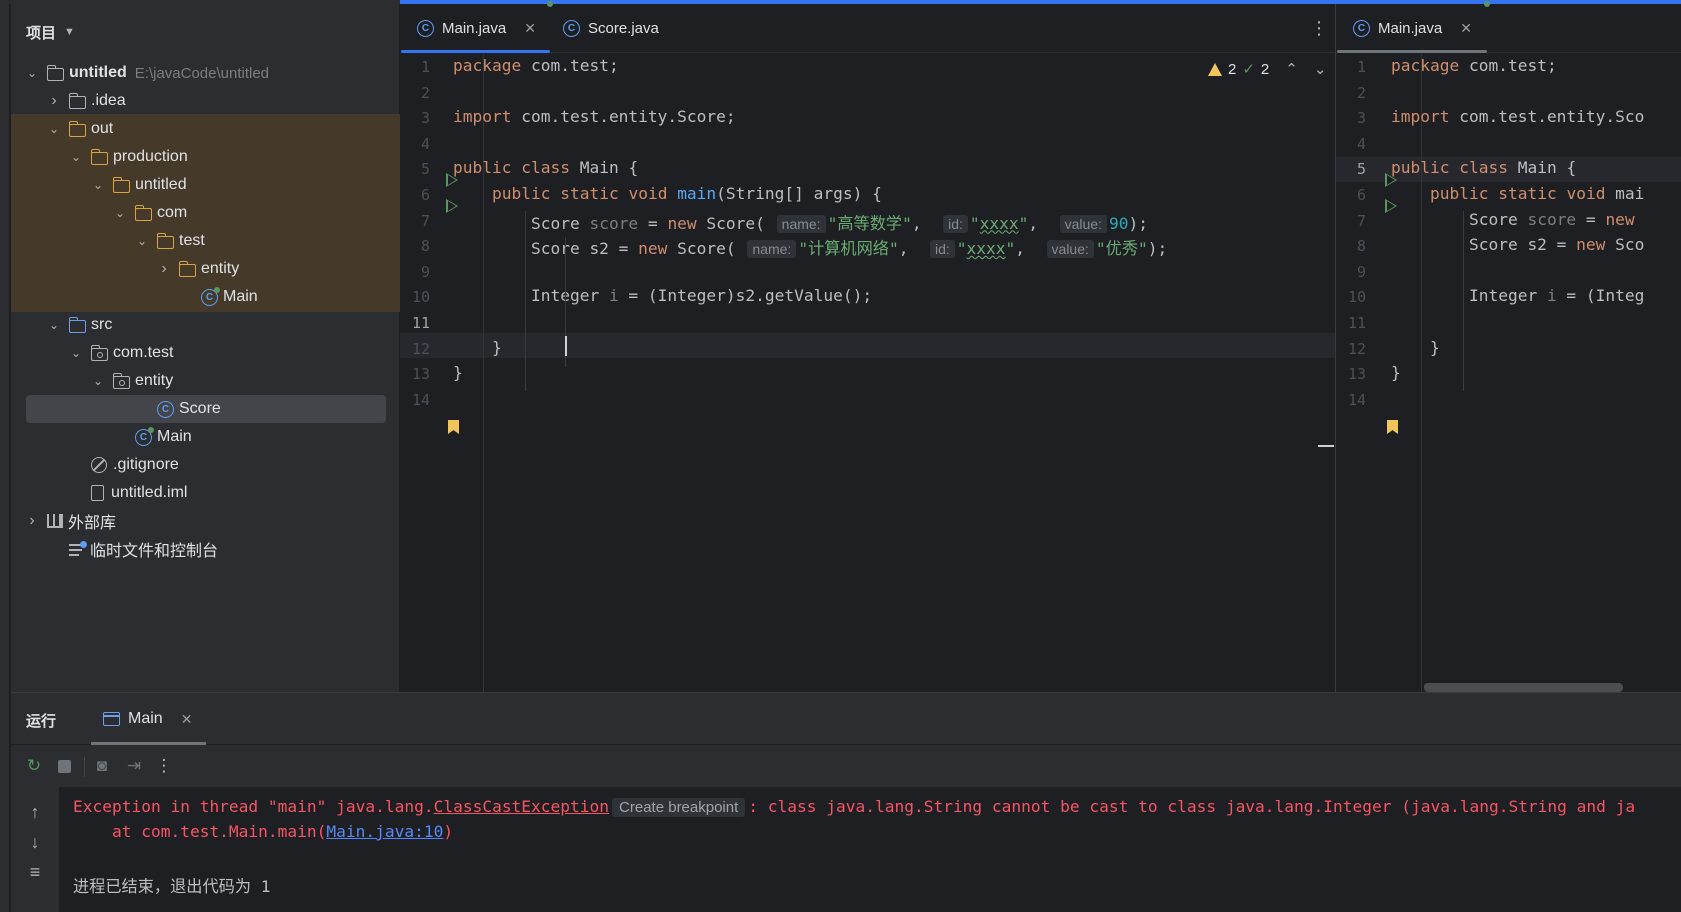  What do you see at coordinates (205, 521) in the screenshot?
I see `tree-item-: › 外部库` at bounding box center [205, 521].